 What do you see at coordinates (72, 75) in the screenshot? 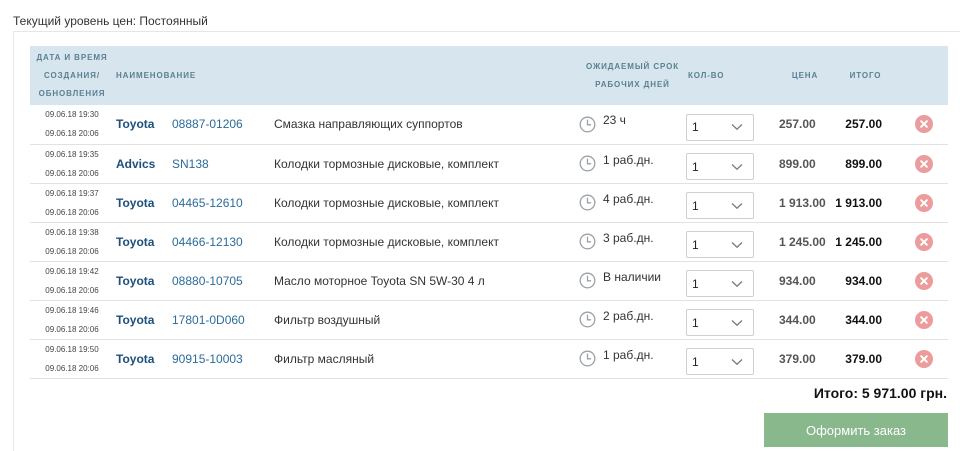
I see `header-datetime: Дата и время создания/ обновления` at bounding box center [72, 75].